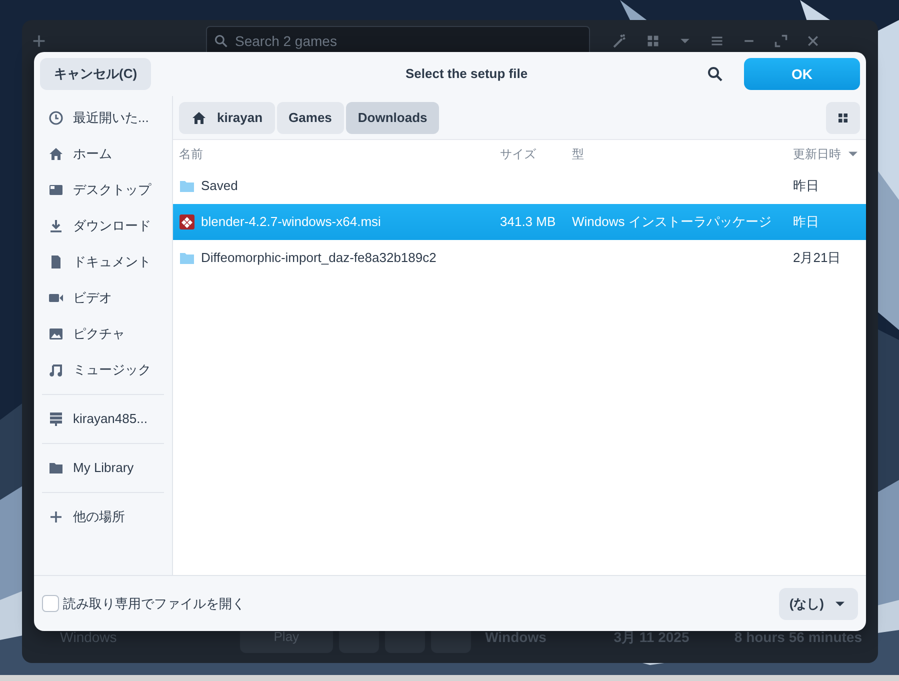 This screenshot has height=681, width=899. I want to click on file-name: Saved, so click(219, 186).